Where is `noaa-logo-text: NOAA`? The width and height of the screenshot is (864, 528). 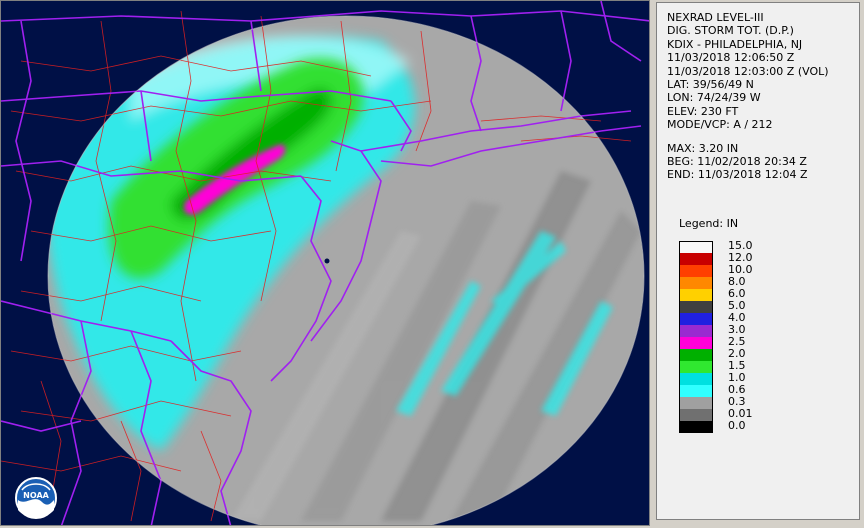 noaa-logo-text: NOAA is located at coordinates (36, 495).